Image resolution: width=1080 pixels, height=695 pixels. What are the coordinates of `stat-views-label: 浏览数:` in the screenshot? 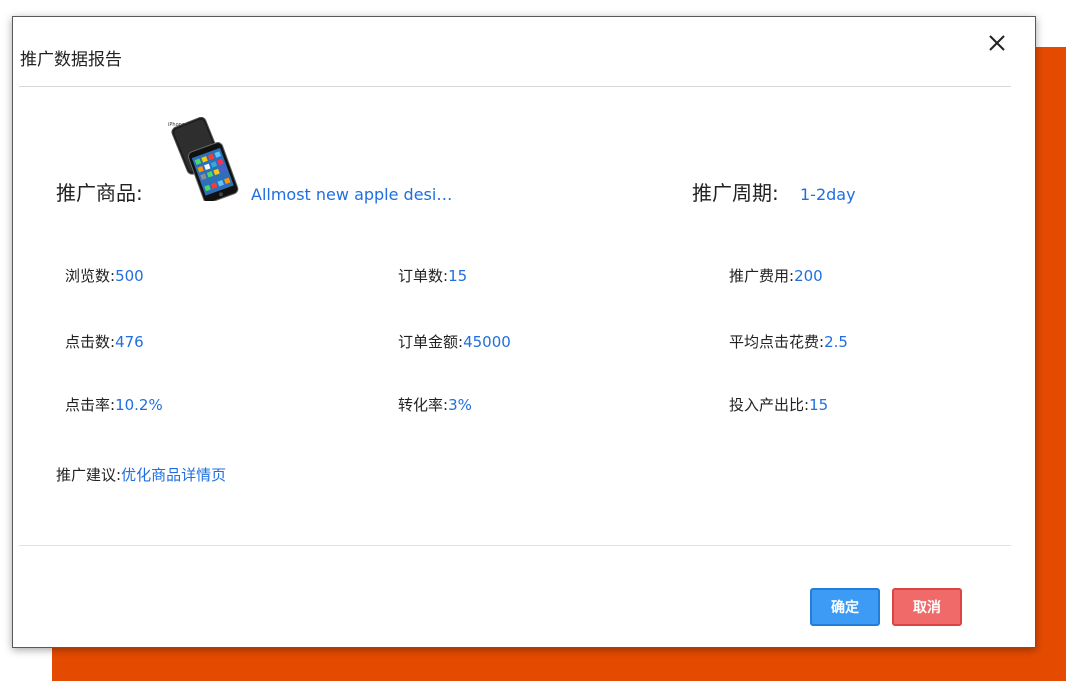 It's located at (90, 276).